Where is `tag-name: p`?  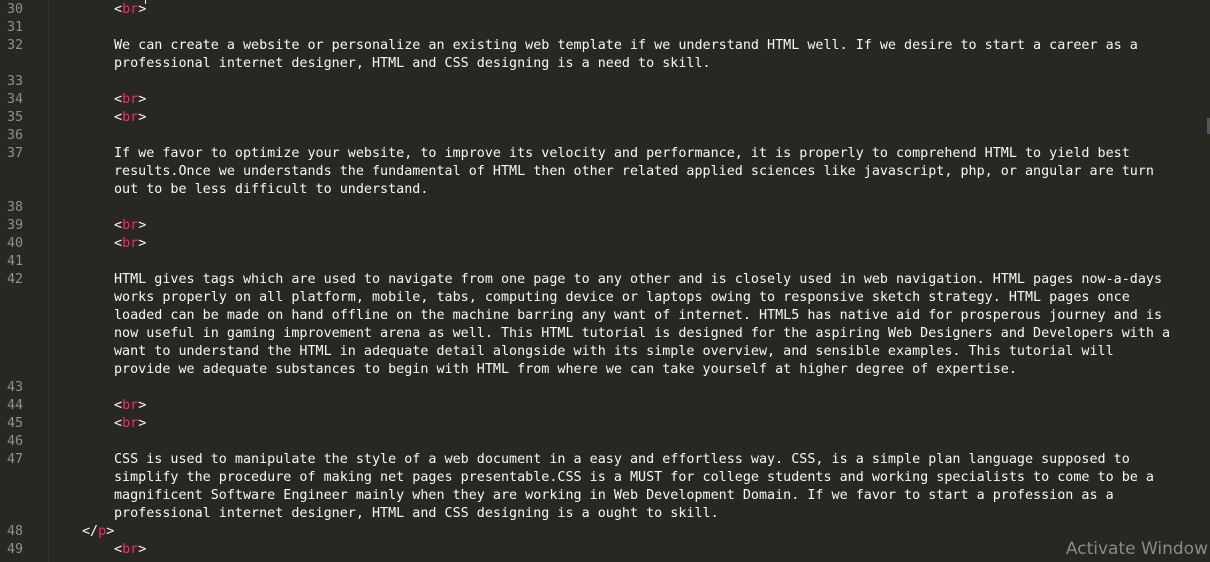
tag-name: p is located at coordinates (102, 531).